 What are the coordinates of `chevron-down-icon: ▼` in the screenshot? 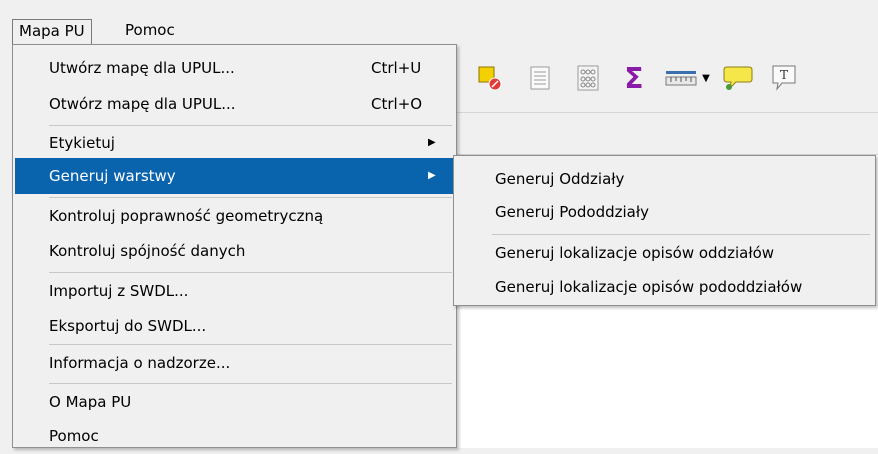 It's located at (706, 78).